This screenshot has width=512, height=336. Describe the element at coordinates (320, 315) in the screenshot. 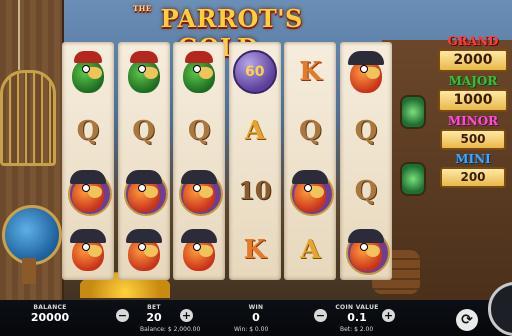

I see `coin-minus-button: −` at that location.